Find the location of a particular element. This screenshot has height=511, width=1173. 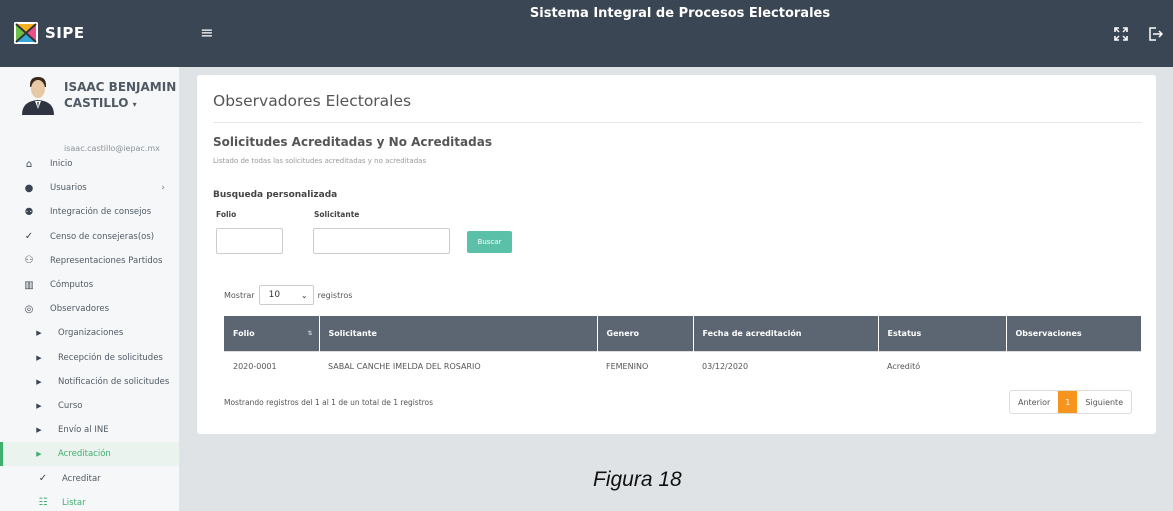

chevron-down-icon: ⌄ is located at coordinates (304, 295).